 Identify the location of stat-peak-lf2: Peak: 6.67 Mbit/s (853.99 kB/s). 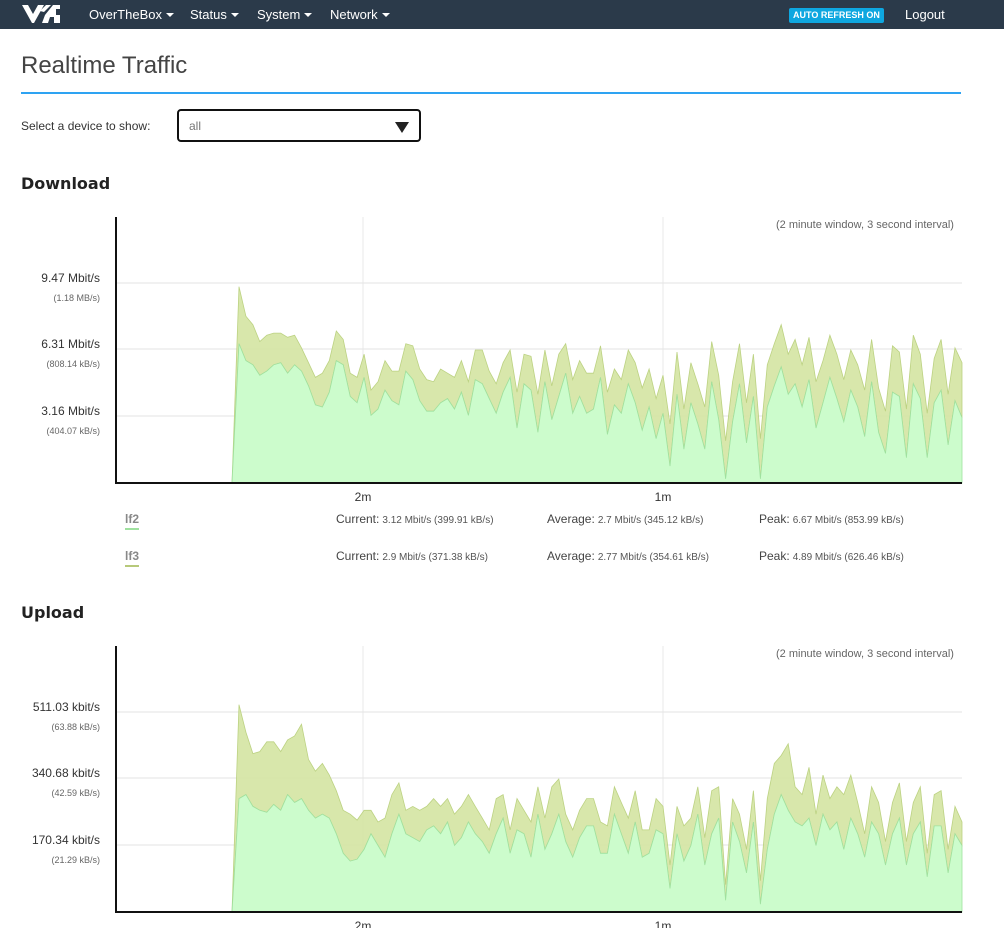
(831, 519).